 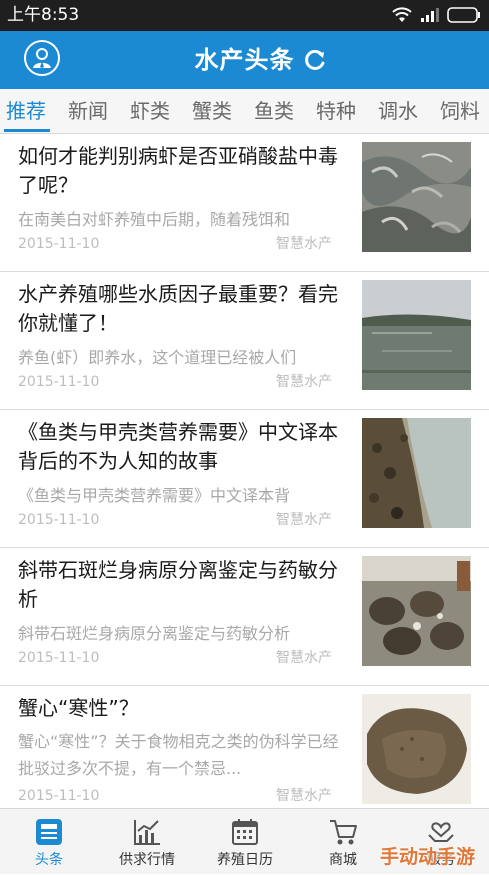 What do you see at coordinates (27, 130) in the screenshot?
I see `tab-active-indicator` at bounding box center [27, 130].